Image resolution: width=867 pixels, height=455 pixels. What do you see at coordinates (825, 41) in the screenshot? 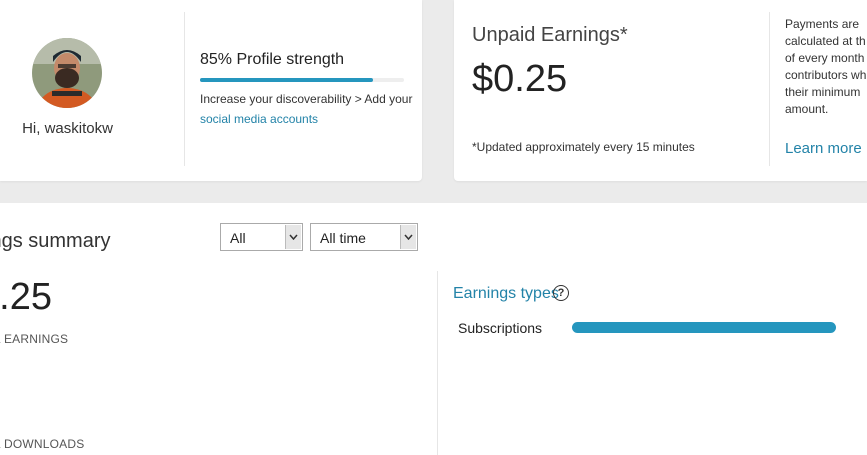
I see `payments-note-line: calculated at th` at bounding box center [825, 41].